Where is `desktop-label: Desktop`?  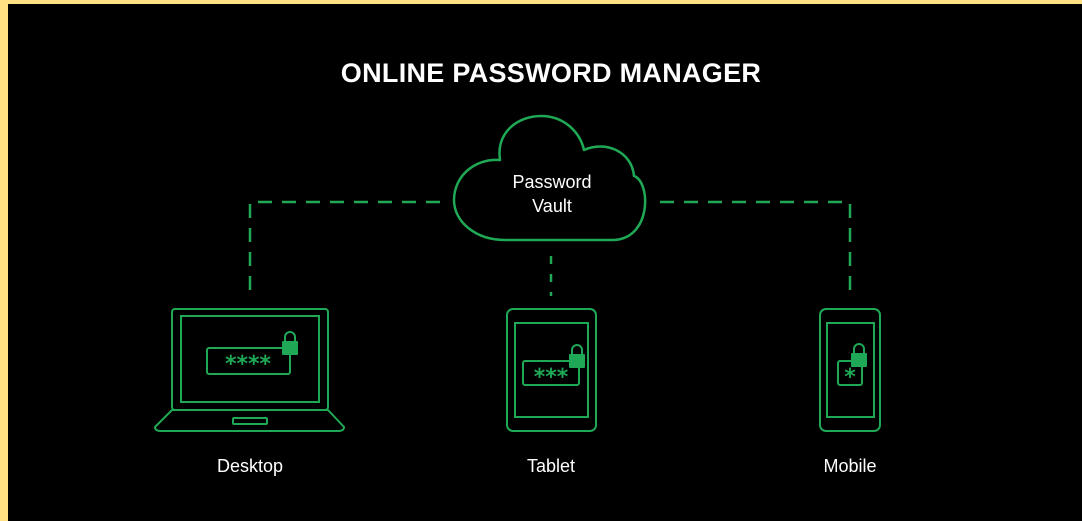 desktop-label: Desktop is located at coordinates (250, 466).